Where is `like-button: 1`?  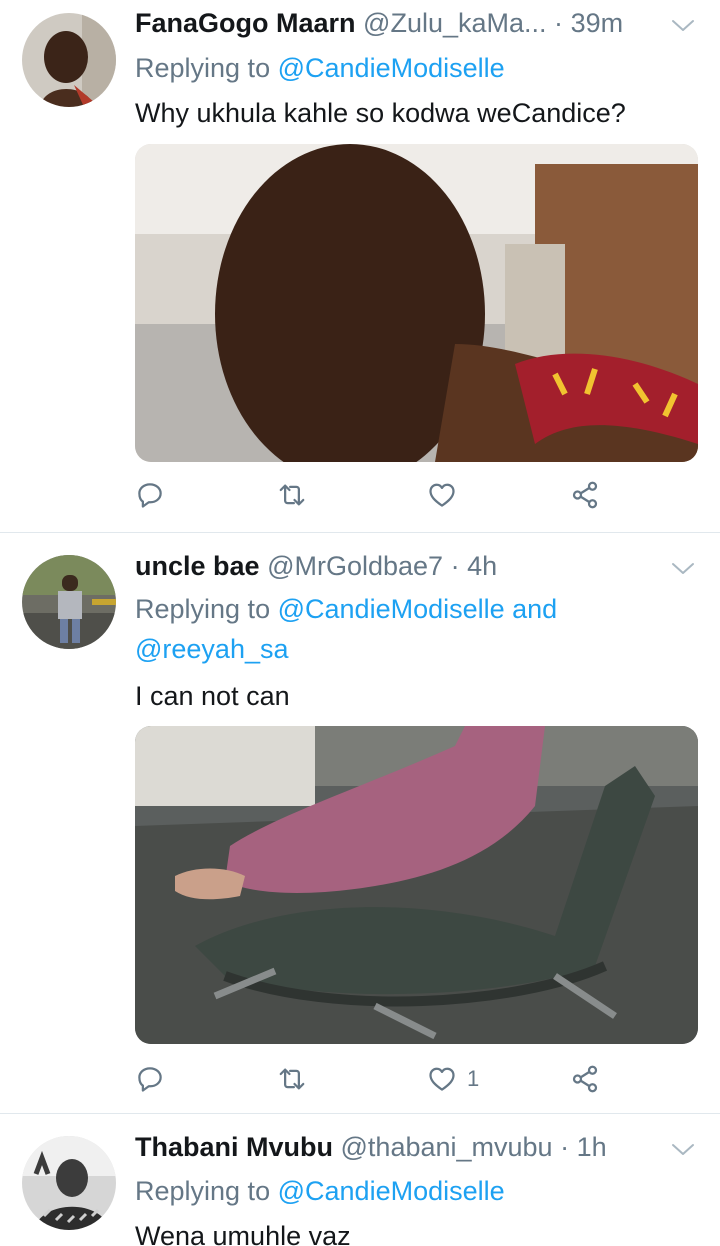 like-button: 1 is located at coordinates (453, 1079).